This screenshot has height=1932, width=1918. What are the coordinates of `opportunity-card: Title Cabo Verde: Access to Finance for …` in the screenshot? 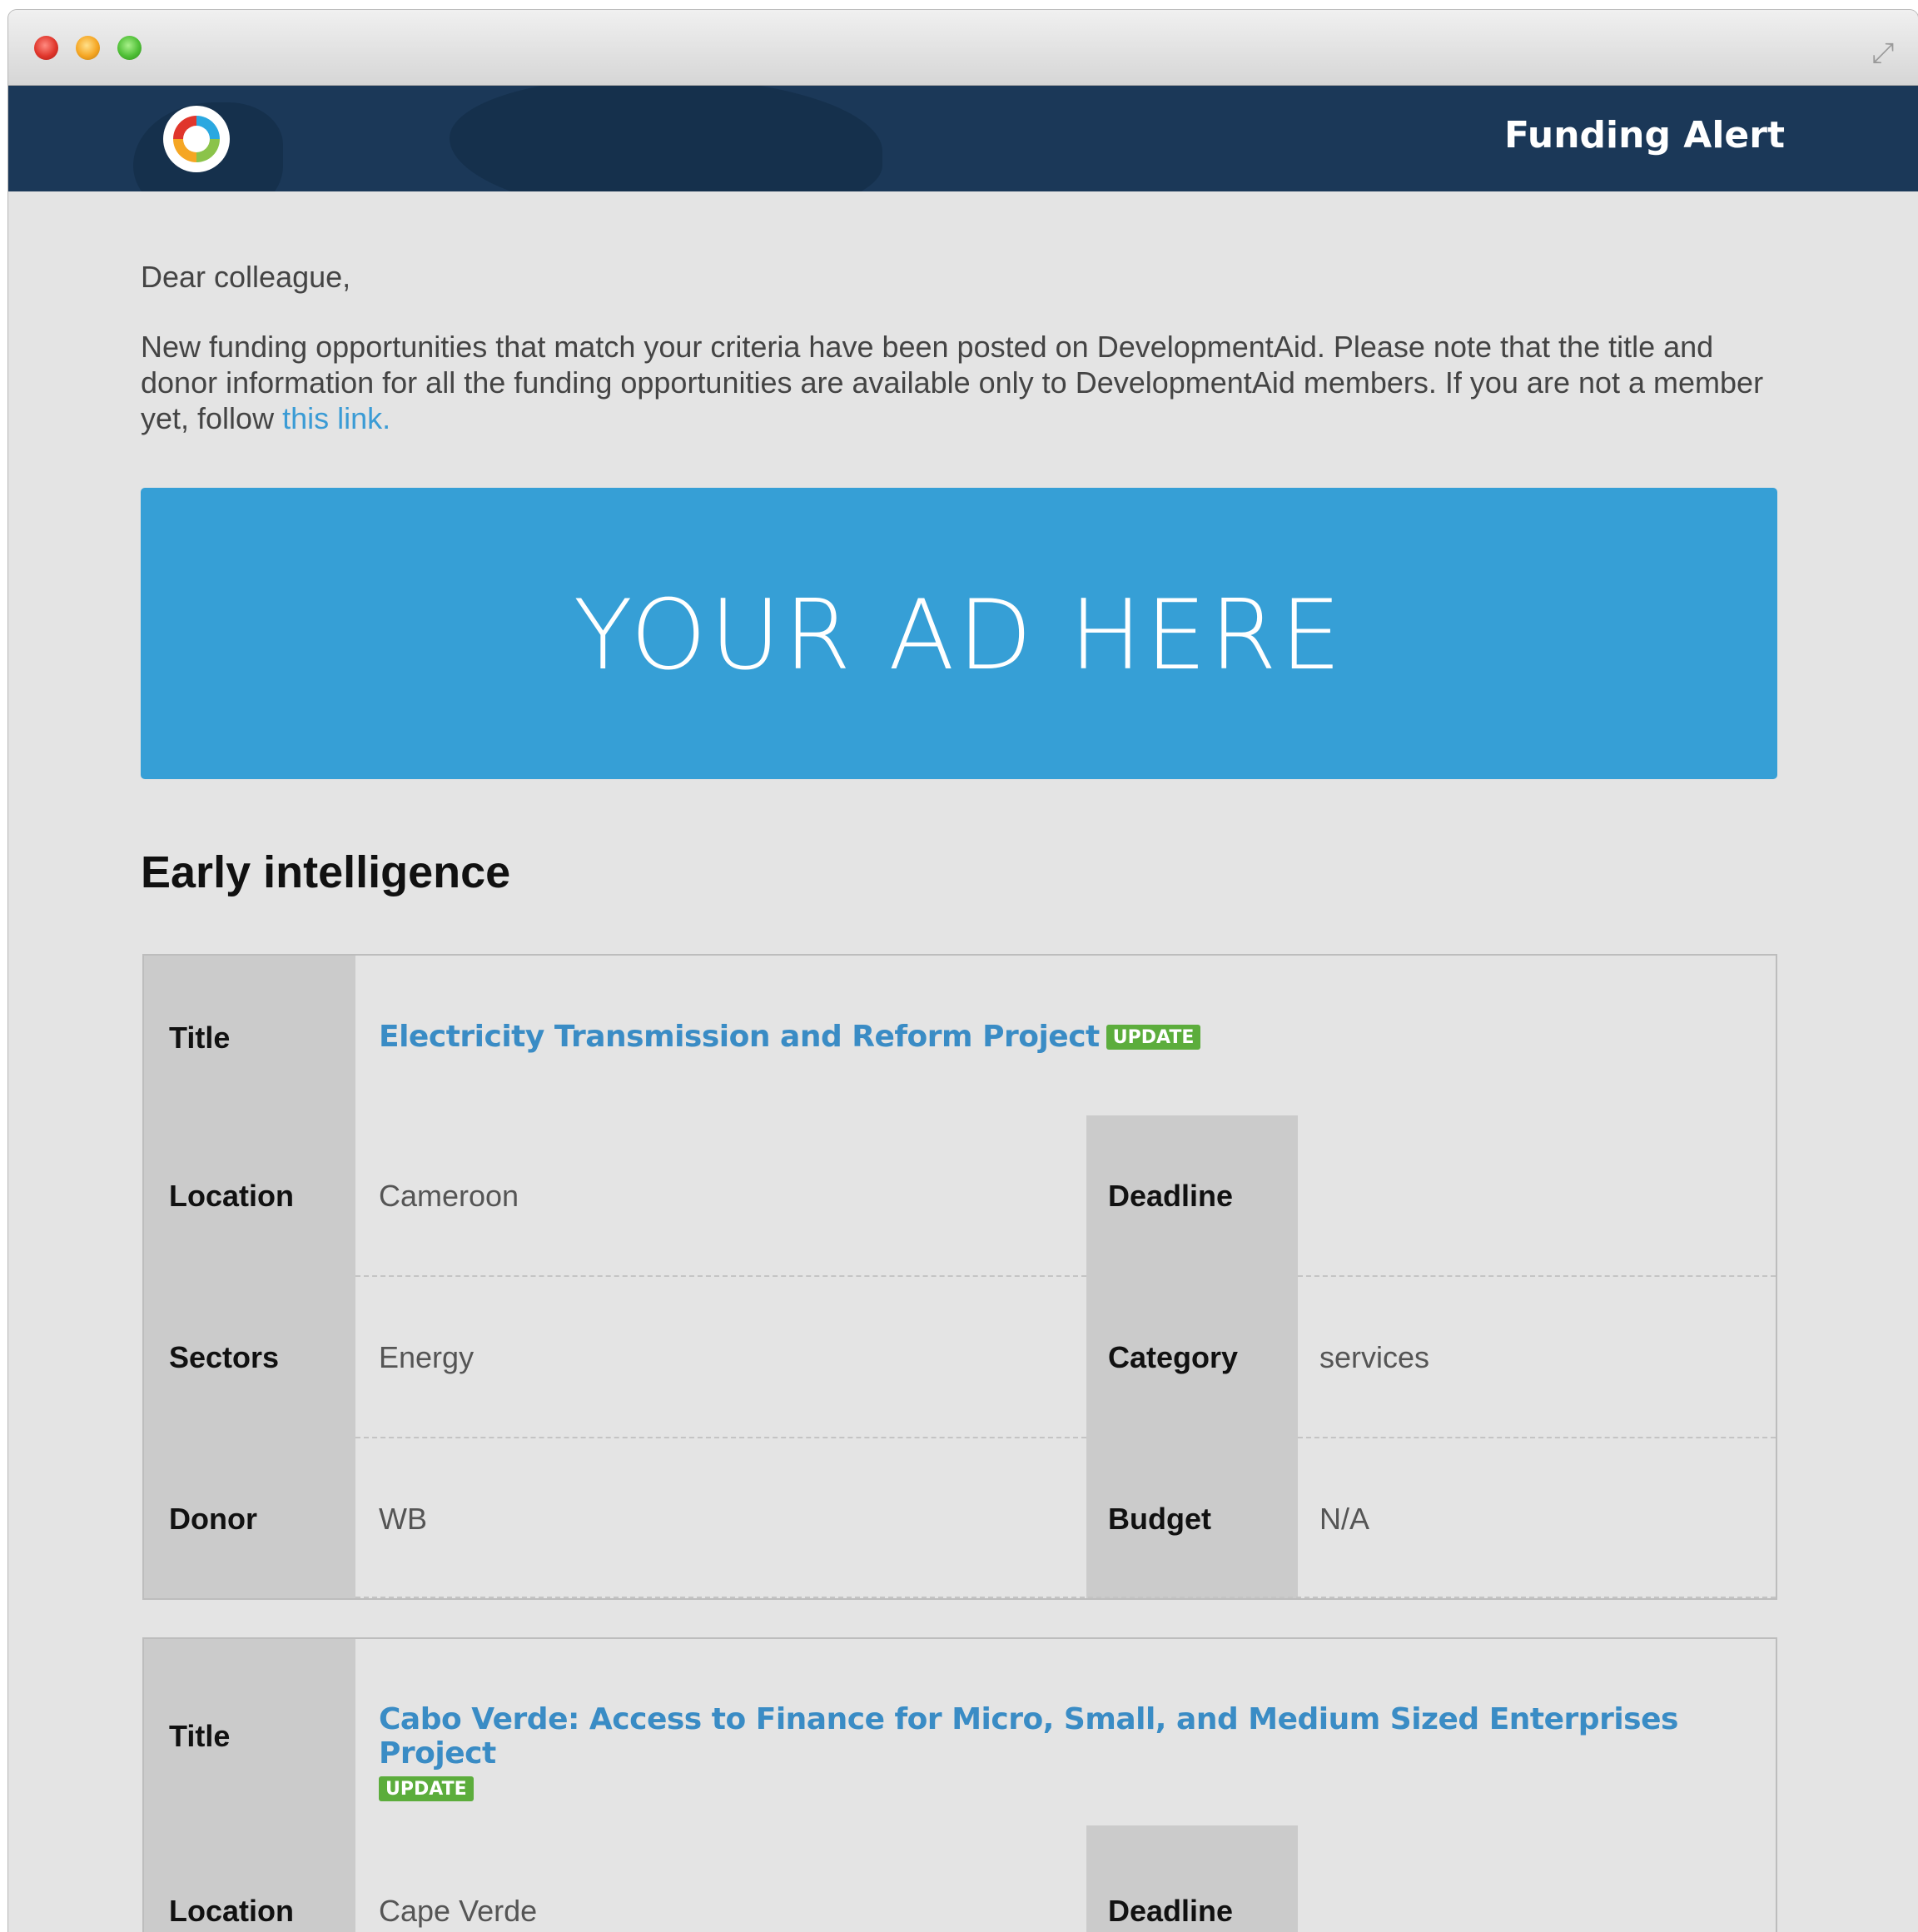 It's located at (959, 1785).